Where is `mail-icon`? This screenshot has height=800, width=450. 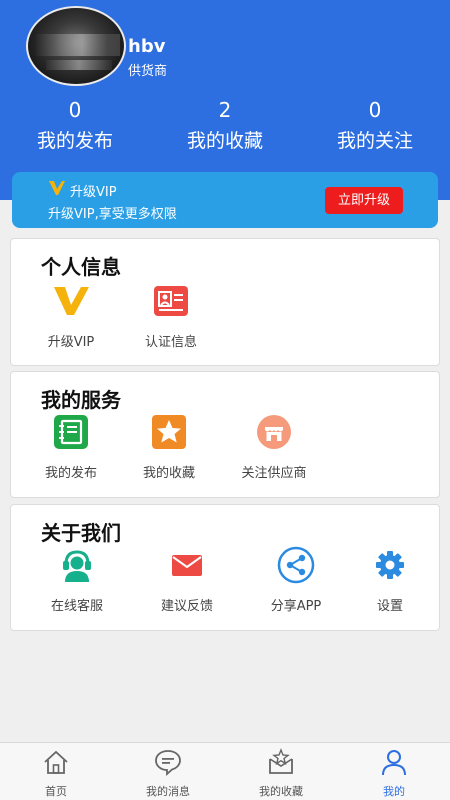 mail-icon is located at coordinates (187, 565).